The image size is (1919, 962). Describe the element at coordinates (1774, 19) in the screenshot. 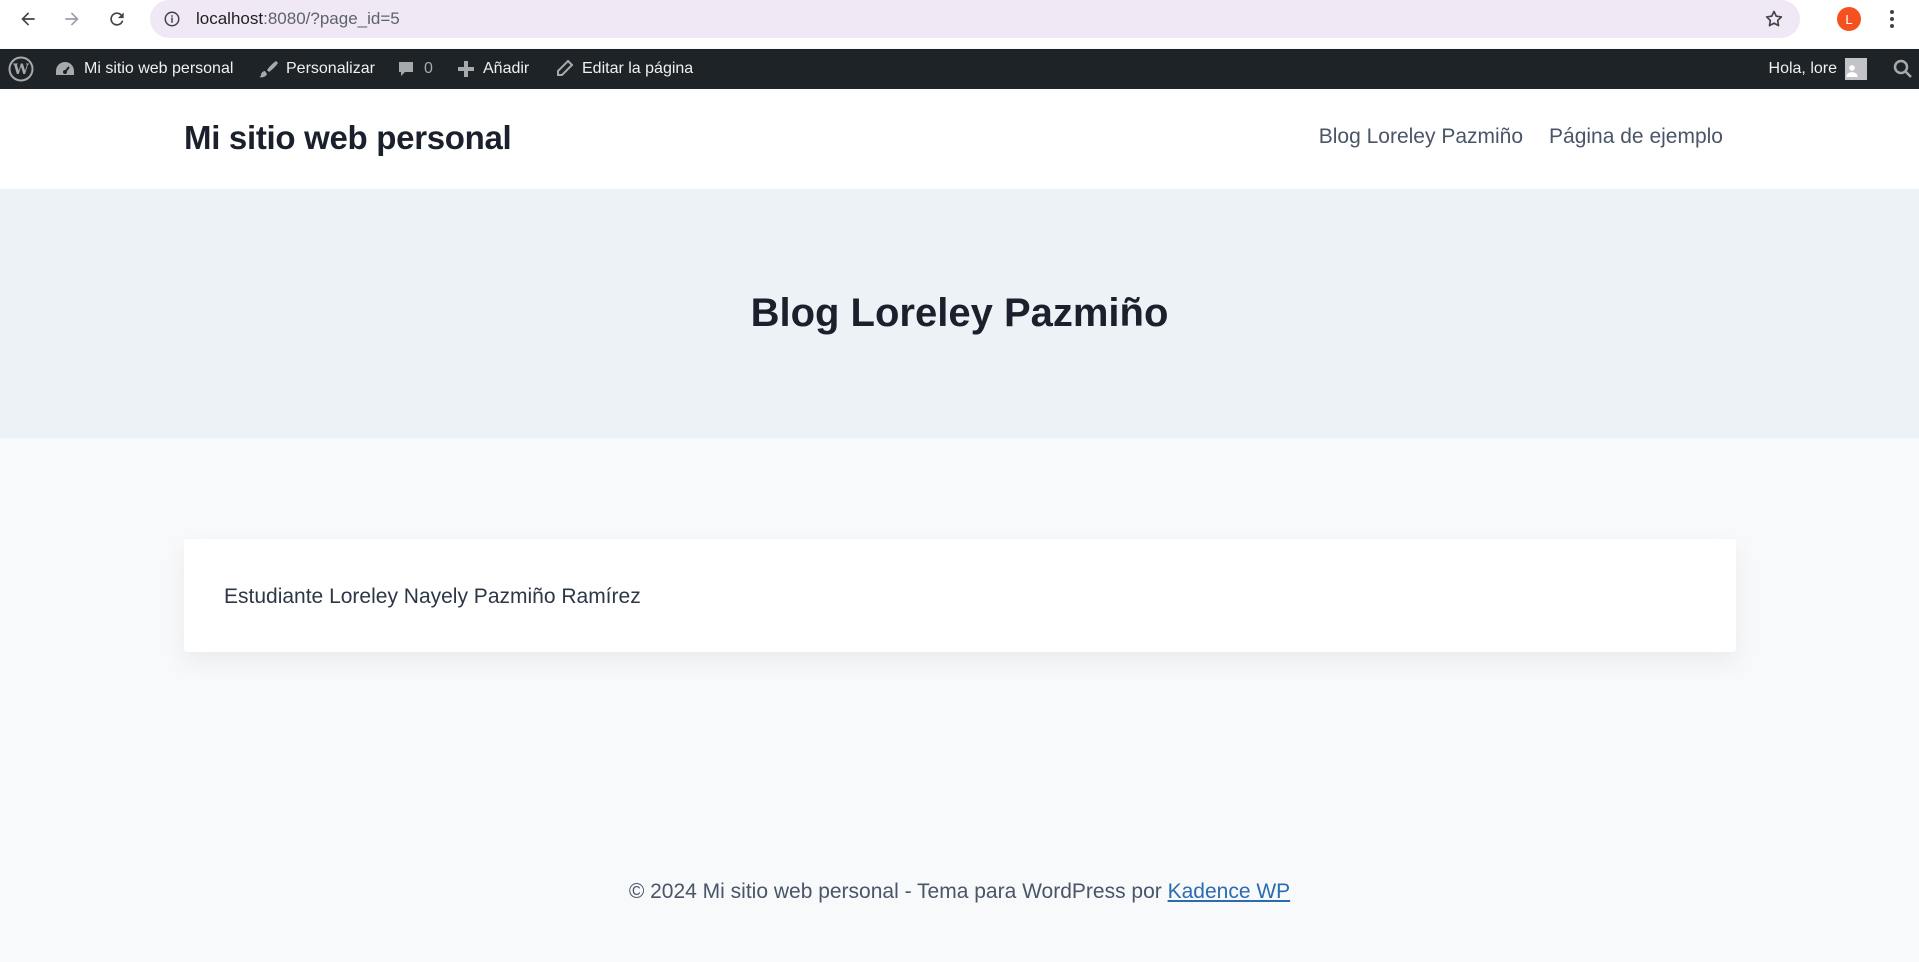

I see `bookmark-star-icon` at that location.